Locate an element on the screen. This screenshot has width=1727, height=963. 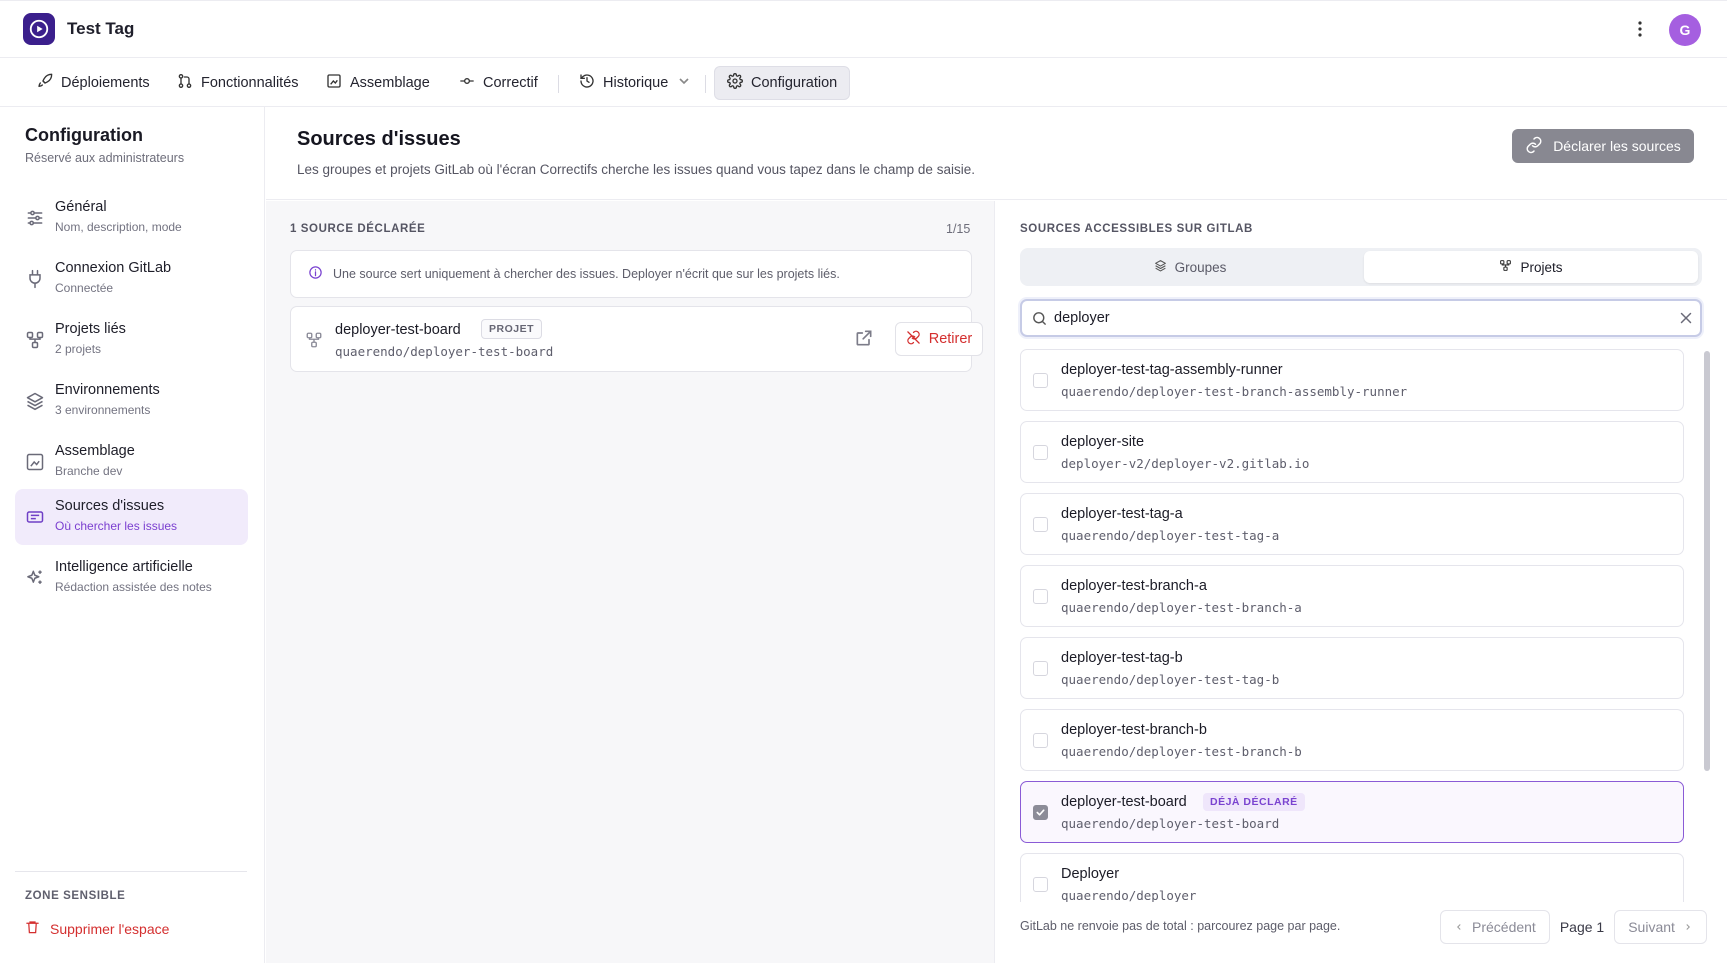
project-path: quaerendo/deployer-test-branch-a is located at coordinates (1181, 607).